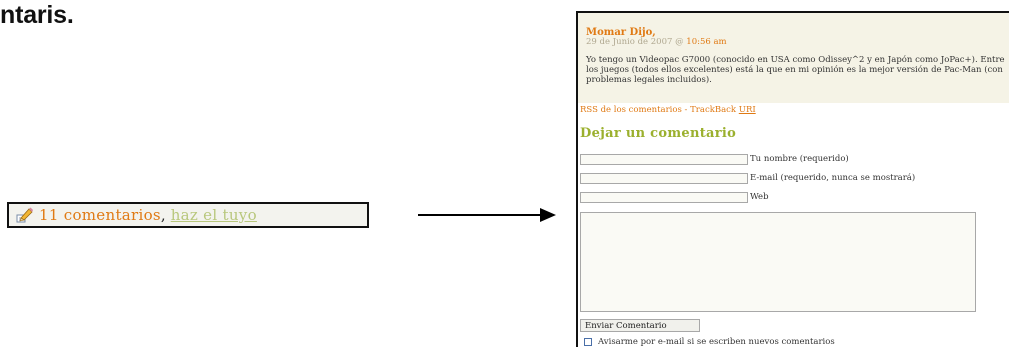  What do you see at coordinates (24, 215) in the screenshot?
I see `pencil-icon` at bounding box center [24, 215].